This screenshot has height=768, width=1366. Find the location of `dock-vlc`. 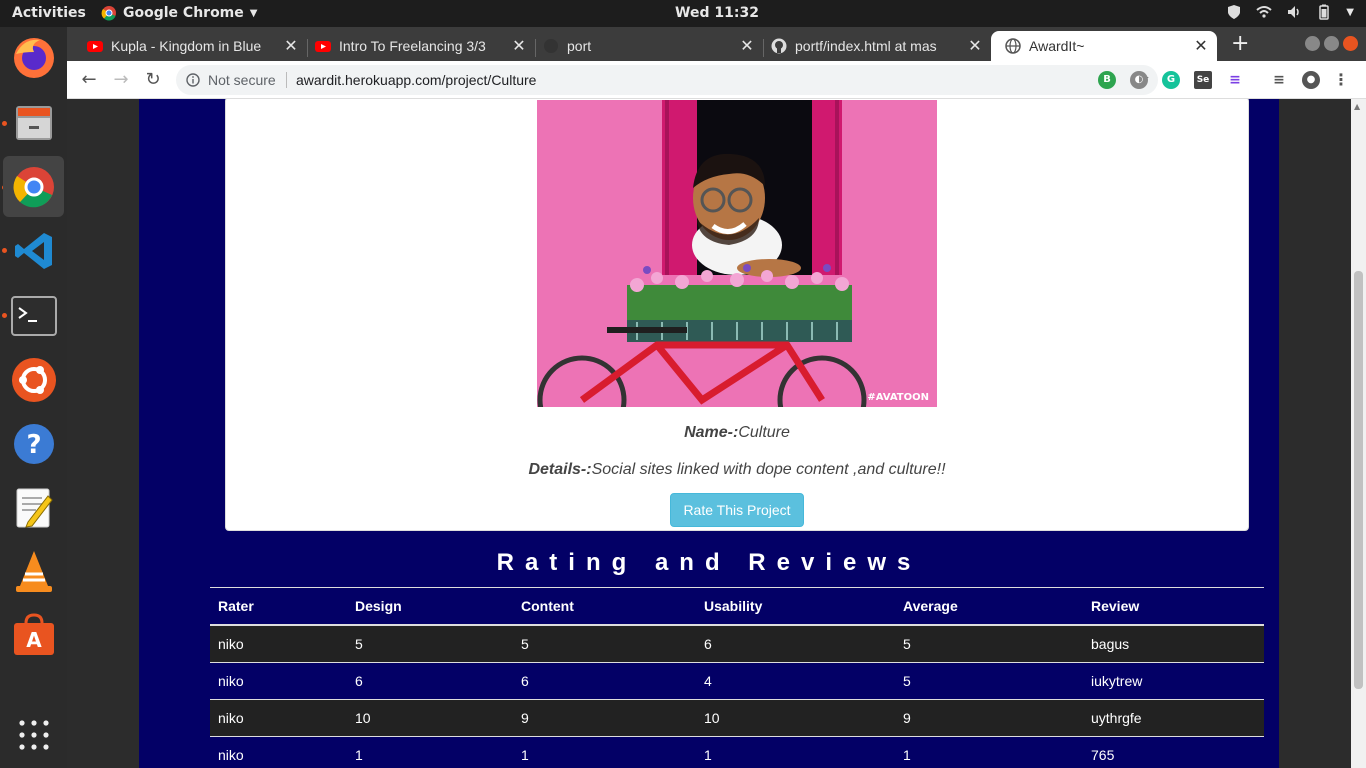

dock-vlc is located at coordinates (33, 570).